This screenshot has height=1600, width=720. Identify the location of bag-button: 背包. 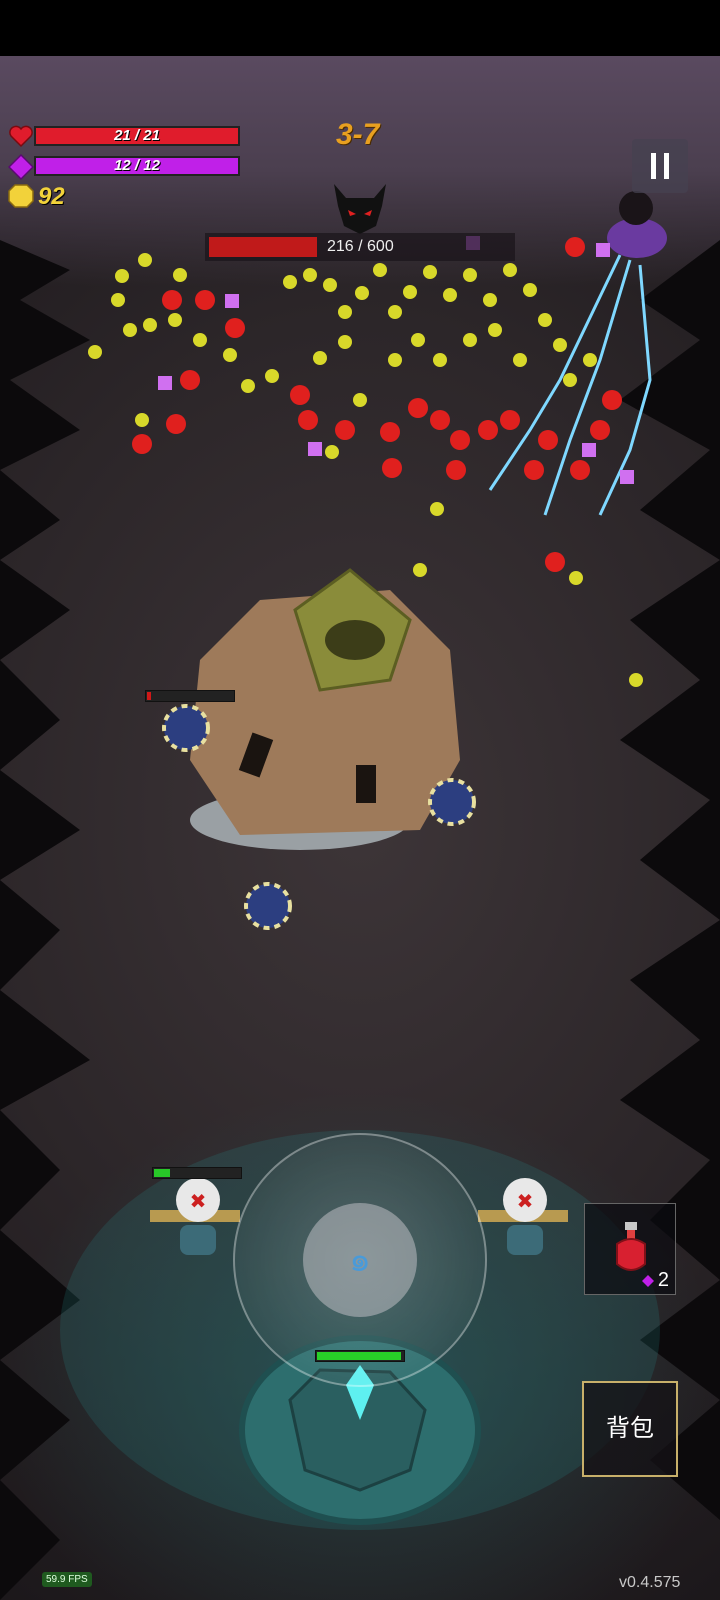
(630, 1429).